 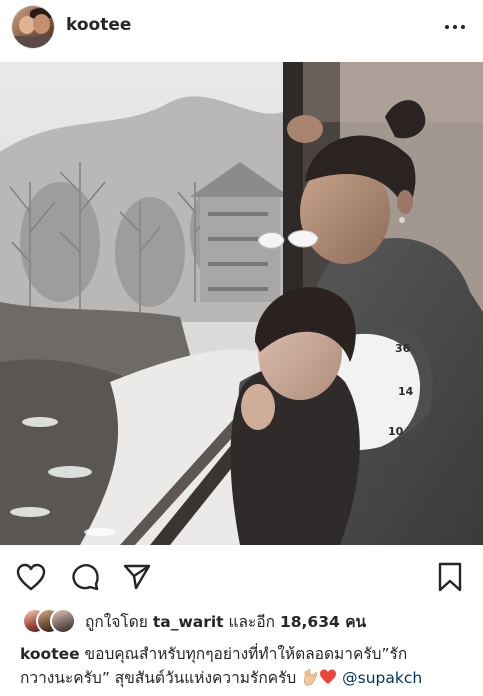 I want to click on save-button, so click(x=450, y=577).